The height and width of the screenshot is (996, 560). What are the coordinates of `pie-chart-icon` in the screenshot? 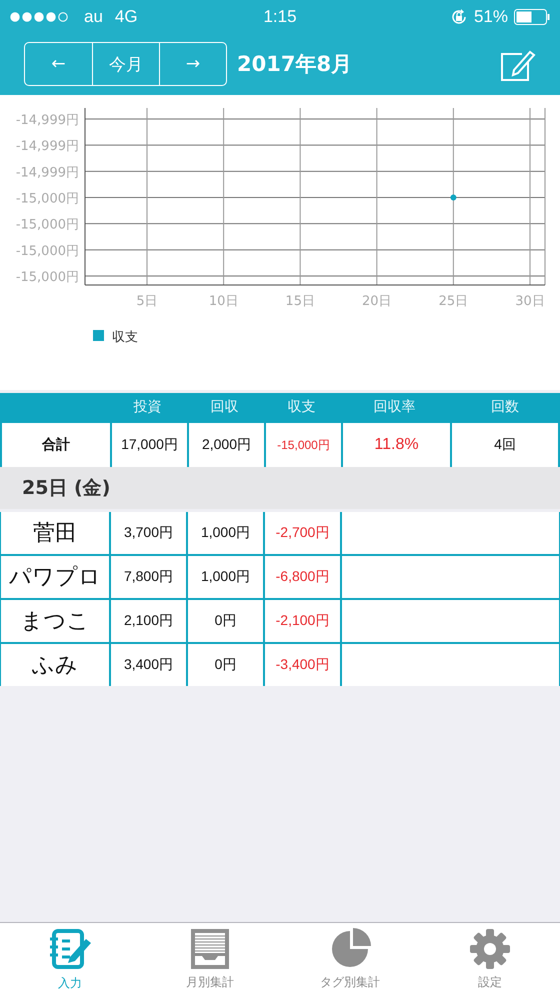 It's located at (350, 949).